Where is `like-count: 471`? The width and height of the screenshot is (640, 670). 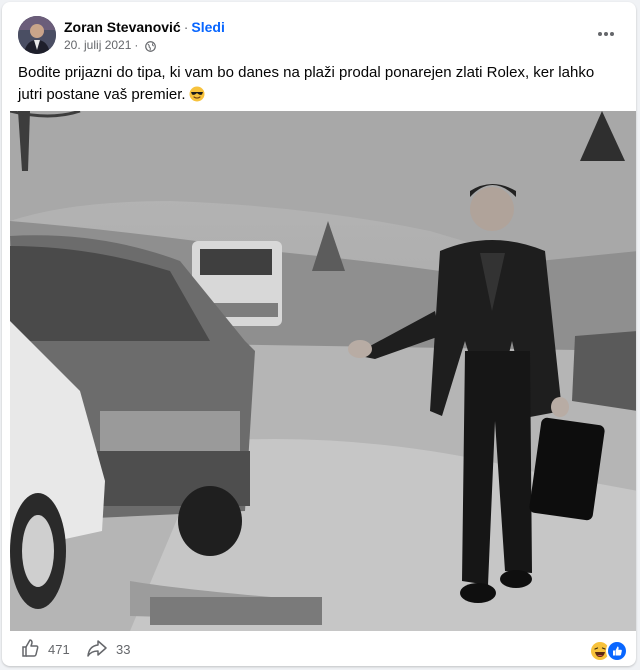 like-count: 471 is located at coordinates (59, 649).